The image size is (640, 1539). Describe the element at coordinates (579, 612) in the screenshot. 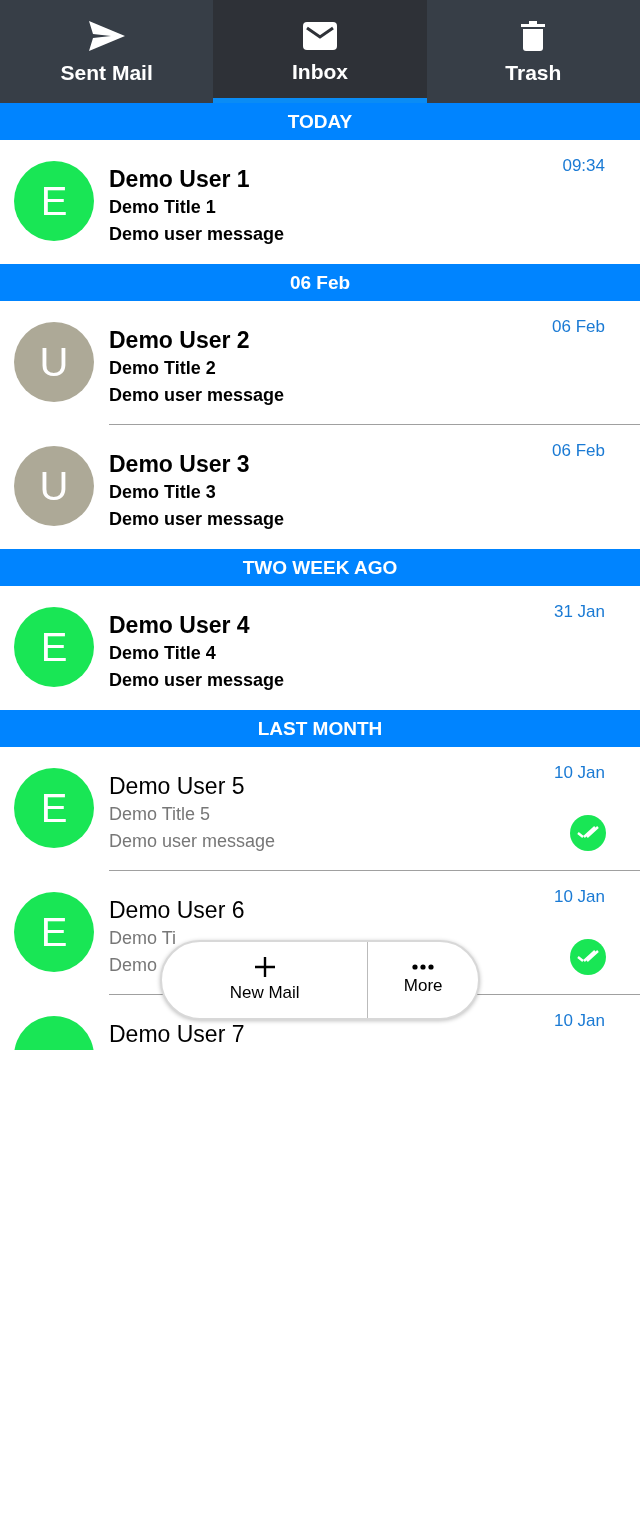

I see `mail-date: 31 Jan` at that location.